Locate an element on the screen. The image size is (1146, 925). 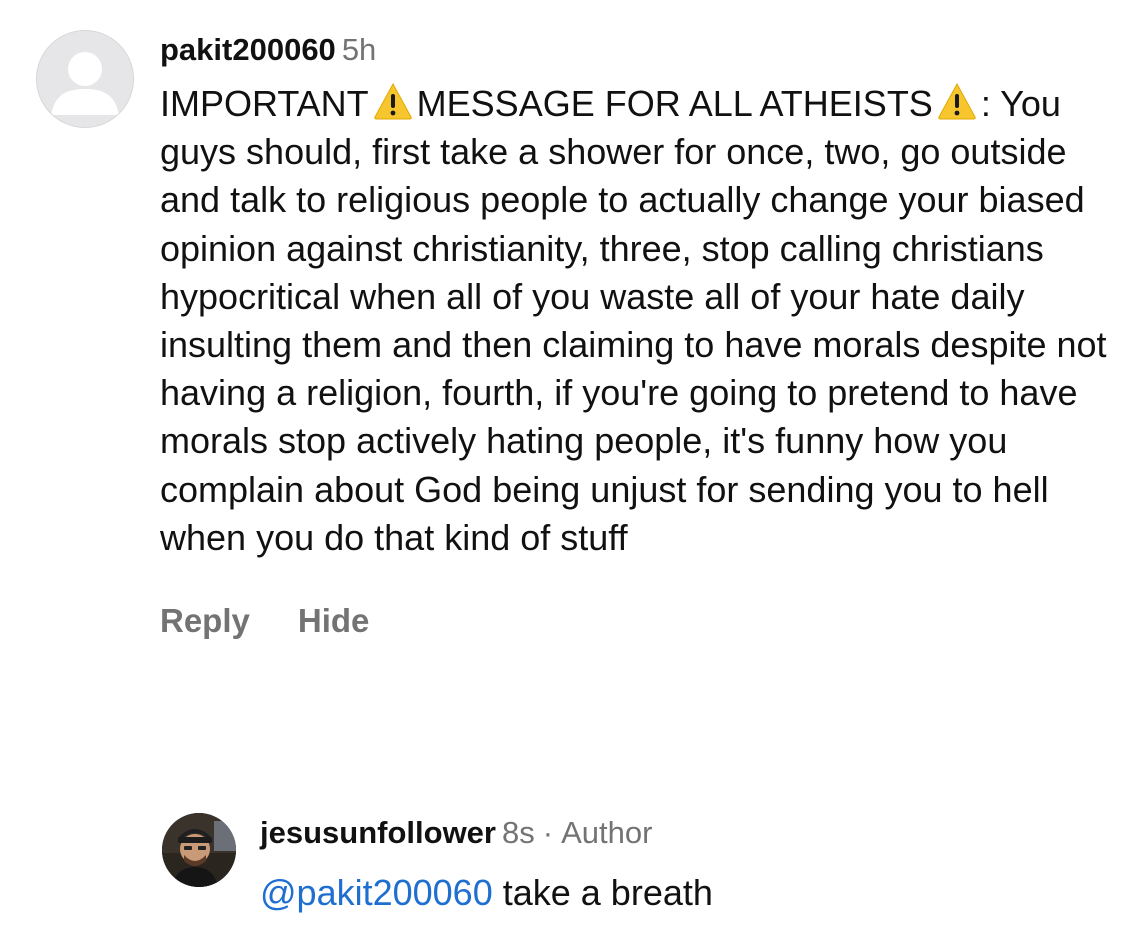
comment-text-content: take a breath is located at coordinates (607, 892).